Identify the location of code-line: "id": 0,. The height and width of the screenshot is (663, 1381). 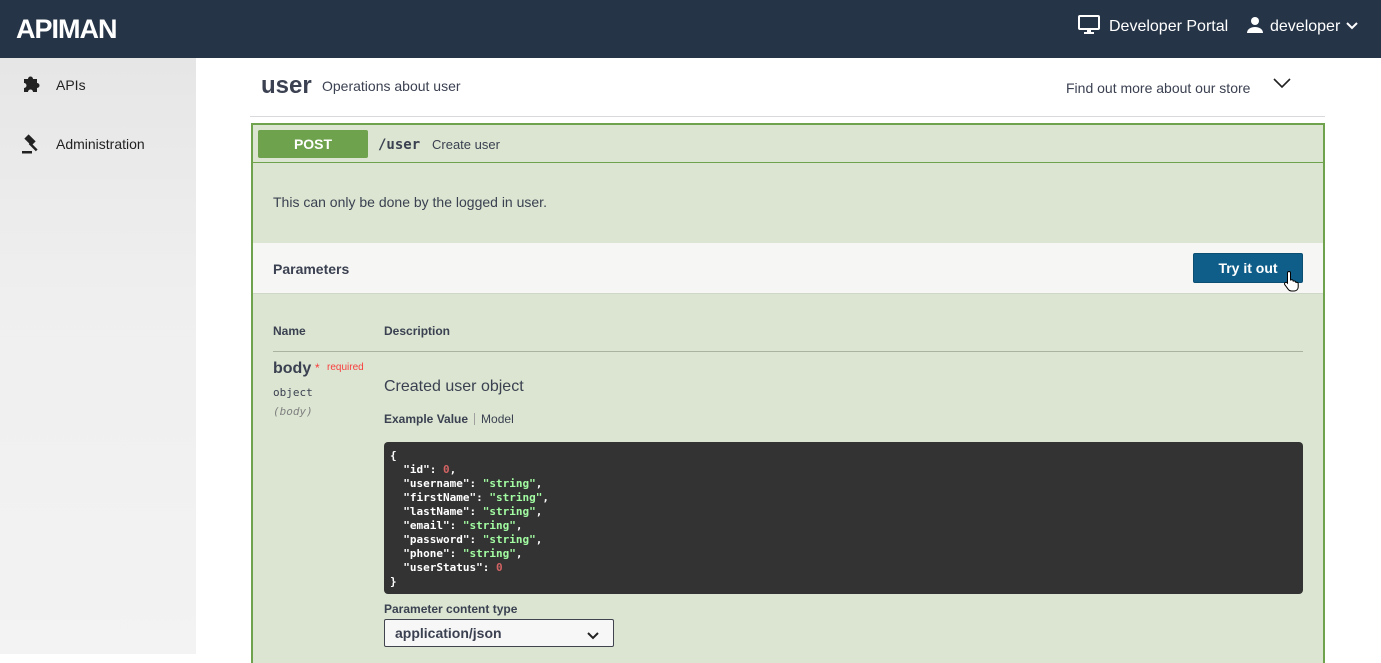
(423, 469).